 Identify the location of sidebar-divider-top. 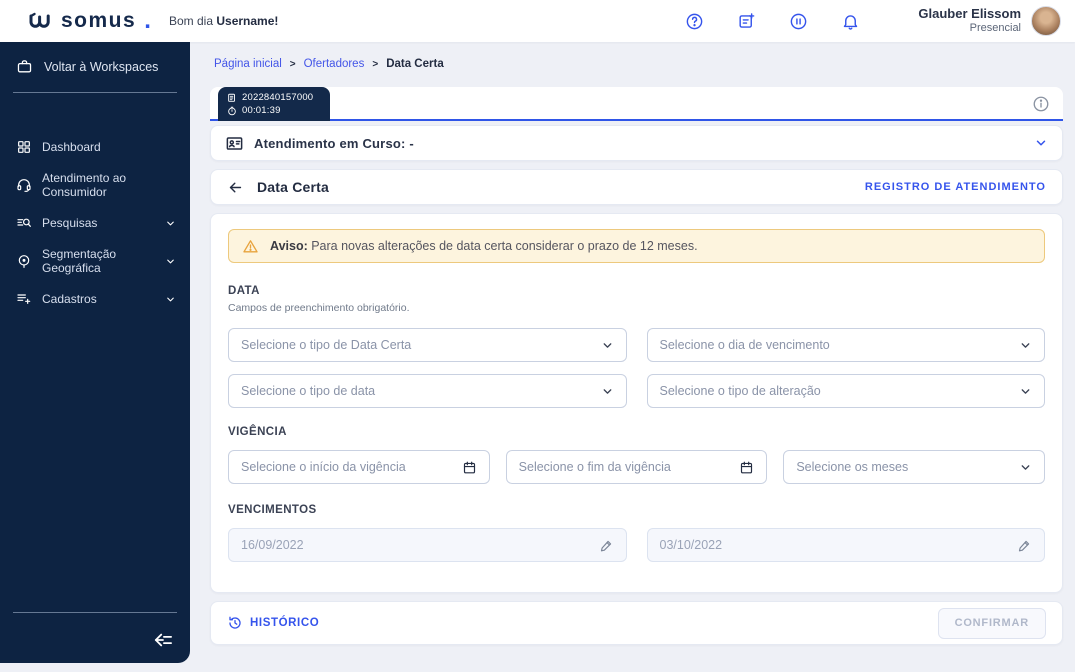
(95, 92).